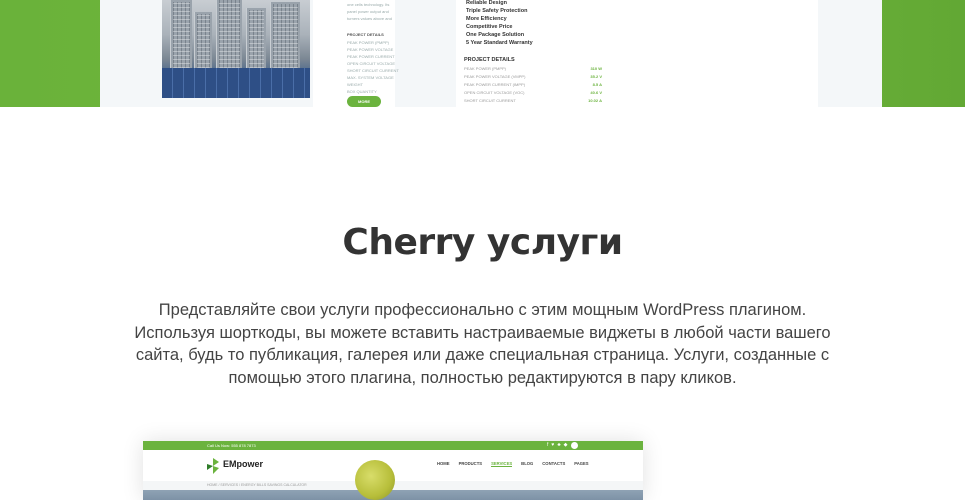  I want to click on detail-value: 35.2 V, so click(596, 76).